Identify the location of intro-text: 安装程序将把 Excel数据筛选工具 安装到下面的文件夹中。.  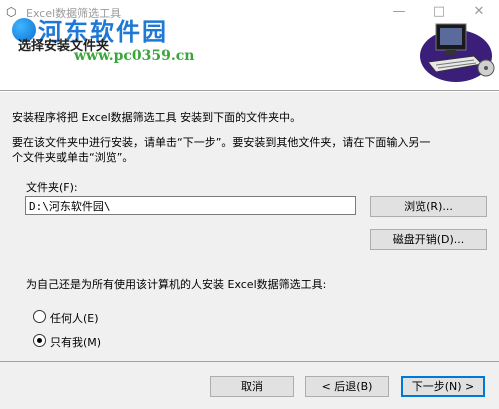
(157, 117).